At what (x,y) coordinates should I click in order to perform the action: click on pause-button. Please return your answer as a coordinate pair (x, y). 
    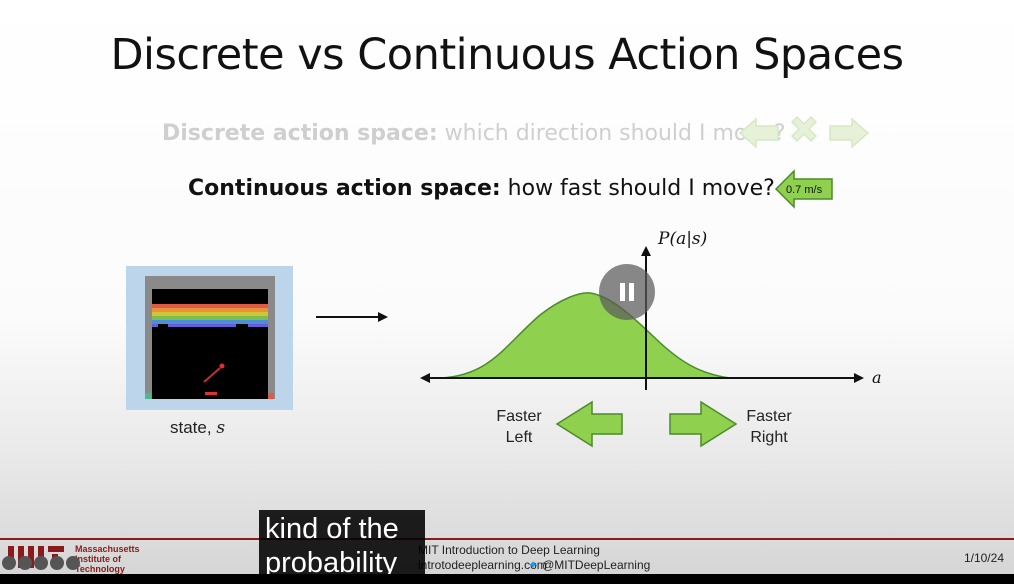
    Looking at the image, I should click on (627, 292).